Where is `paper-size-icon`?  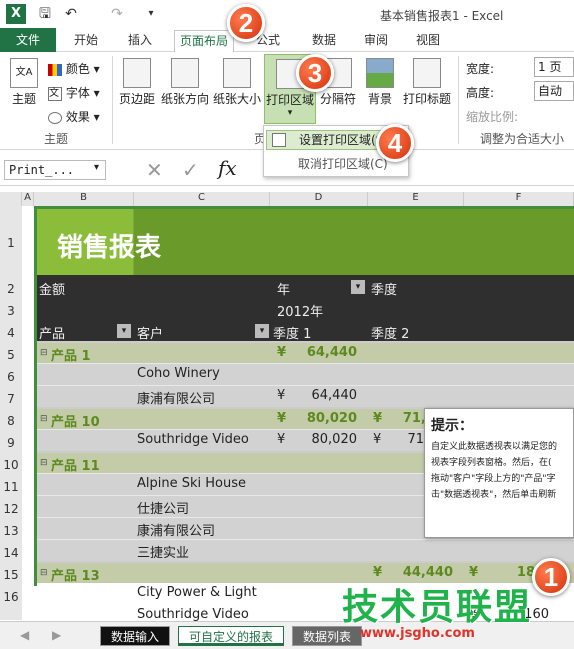 paper-size-icon is located at coordinates (237, 73).